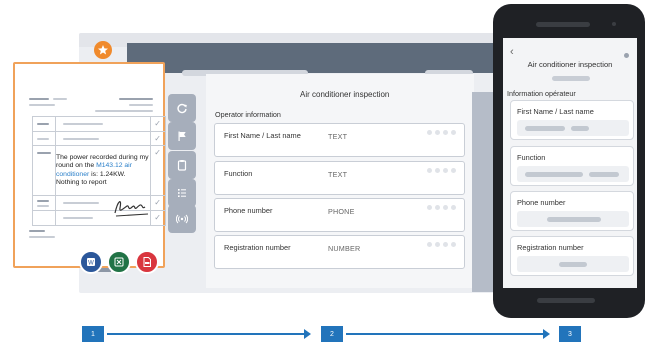 Image resolution: width=656 pixels, height=343 pixels. Describe the element at coordinates (147, 262) in the screenshot. I see `pdf-icon` at that location.